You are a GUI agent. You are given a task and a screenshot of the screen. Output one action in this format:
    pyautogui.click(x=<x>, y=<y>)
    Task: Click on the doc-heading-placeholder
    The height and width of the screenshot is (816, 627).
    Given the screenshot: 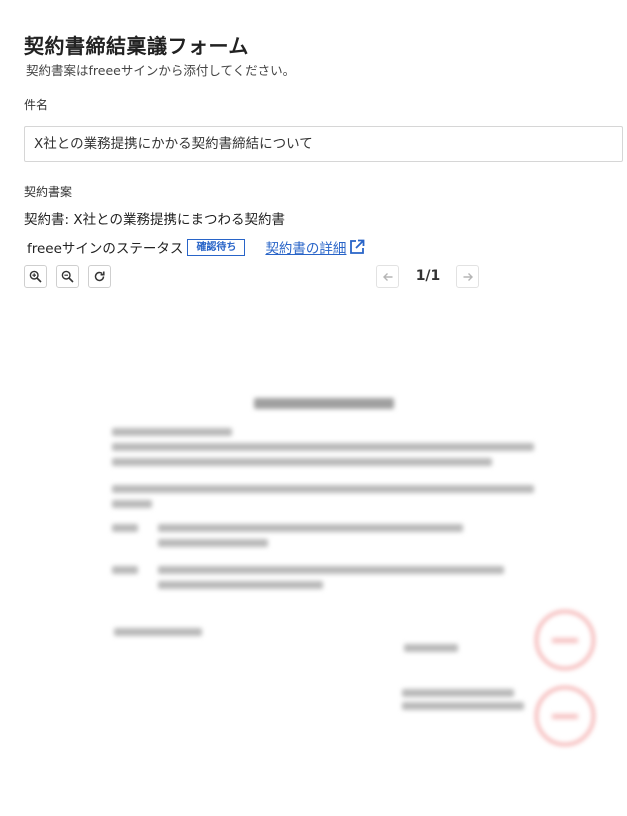 What is the action you would take?
    pyautogui.click(x=324, y=403)
    